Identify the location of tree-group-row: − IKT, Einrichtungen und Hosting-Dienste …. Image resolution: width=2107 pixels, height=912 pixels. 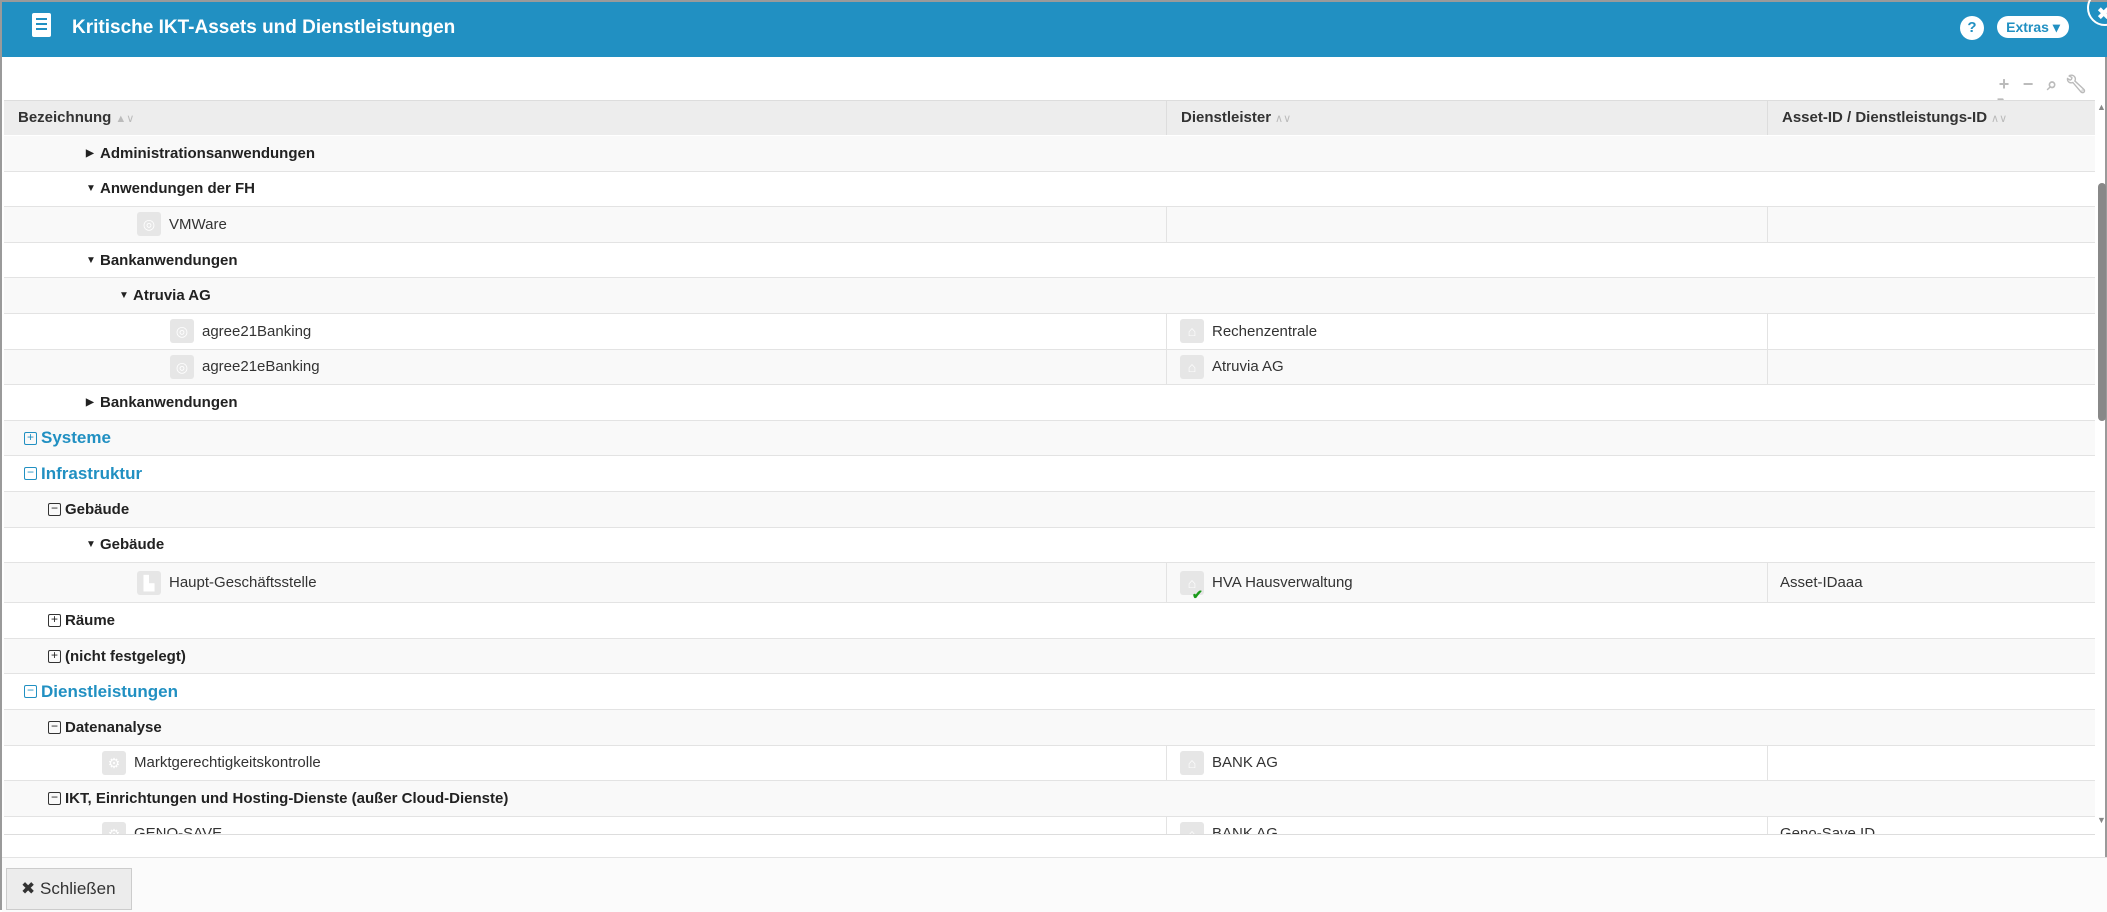
(1049, 799).